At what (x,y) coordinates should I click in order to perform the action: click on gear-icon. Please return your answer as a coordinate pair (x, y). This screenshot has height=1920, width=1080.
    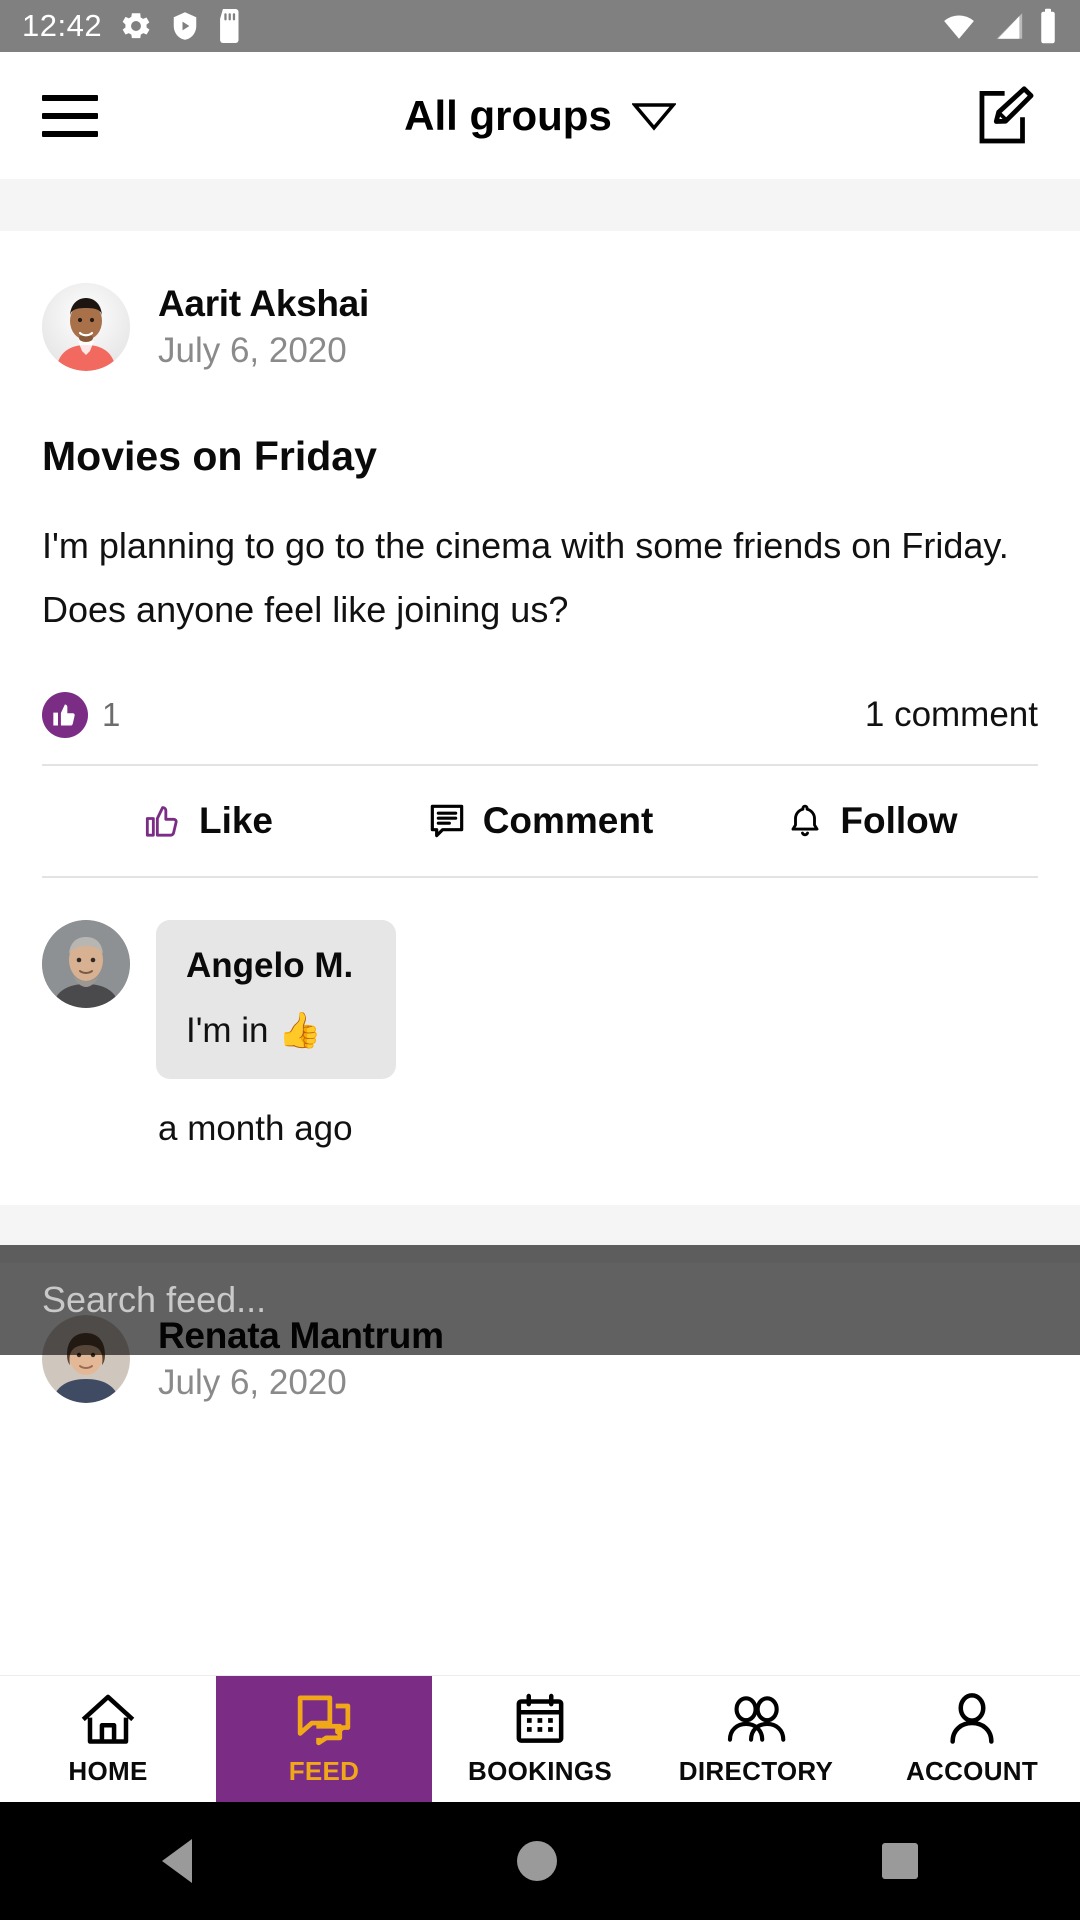
    Looking at the image, I should click on (136, 26).